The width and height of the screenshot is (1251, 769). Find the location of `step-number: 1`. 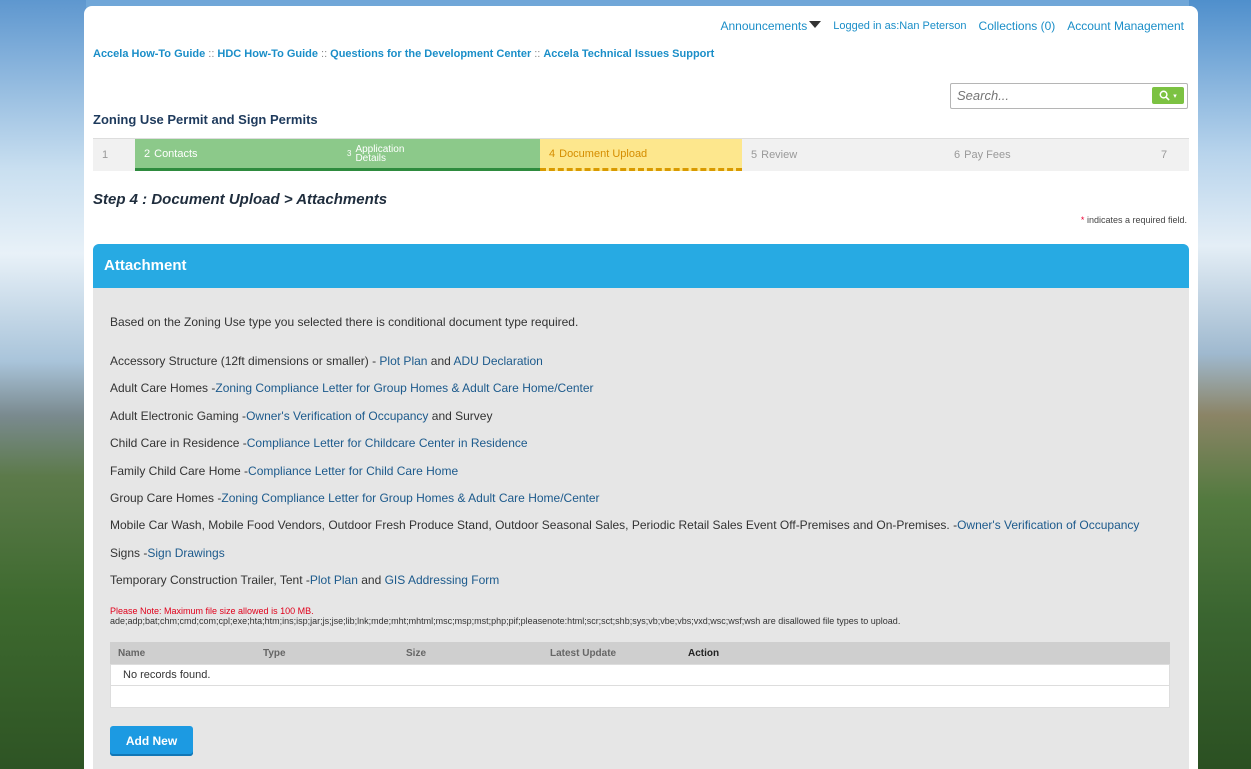

step-number: 1 is located at coordinates (105, 155).